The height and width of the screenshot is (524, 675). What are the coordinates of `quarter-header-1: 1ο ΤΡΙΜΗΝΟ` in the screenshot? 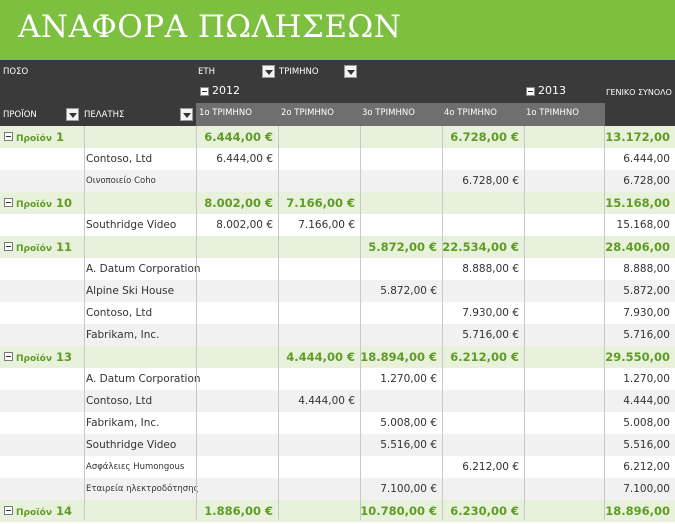 It's located at (225, 113).